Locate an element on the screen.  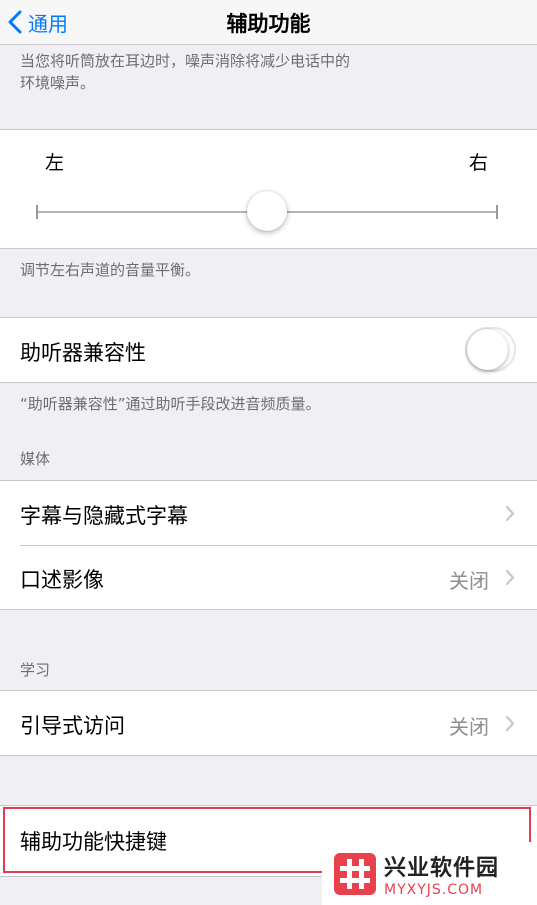
footer-line-1: 当您将听筒放在耳边时，噪声消除将减少电话中的 is located at coordinates (185, 61).